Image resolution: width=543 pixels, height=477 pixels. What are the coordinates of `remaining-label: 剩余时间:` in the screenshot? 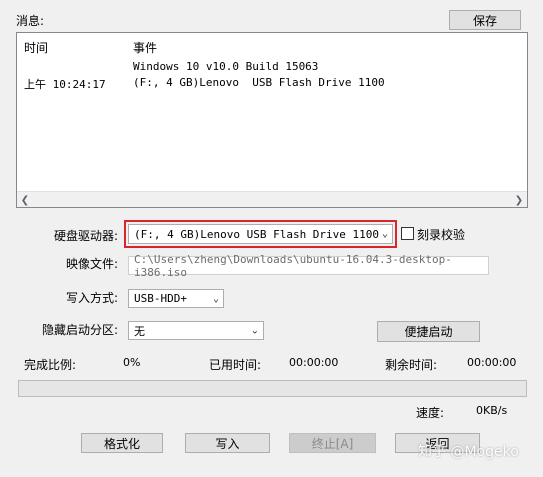 It's located at (411, 365).